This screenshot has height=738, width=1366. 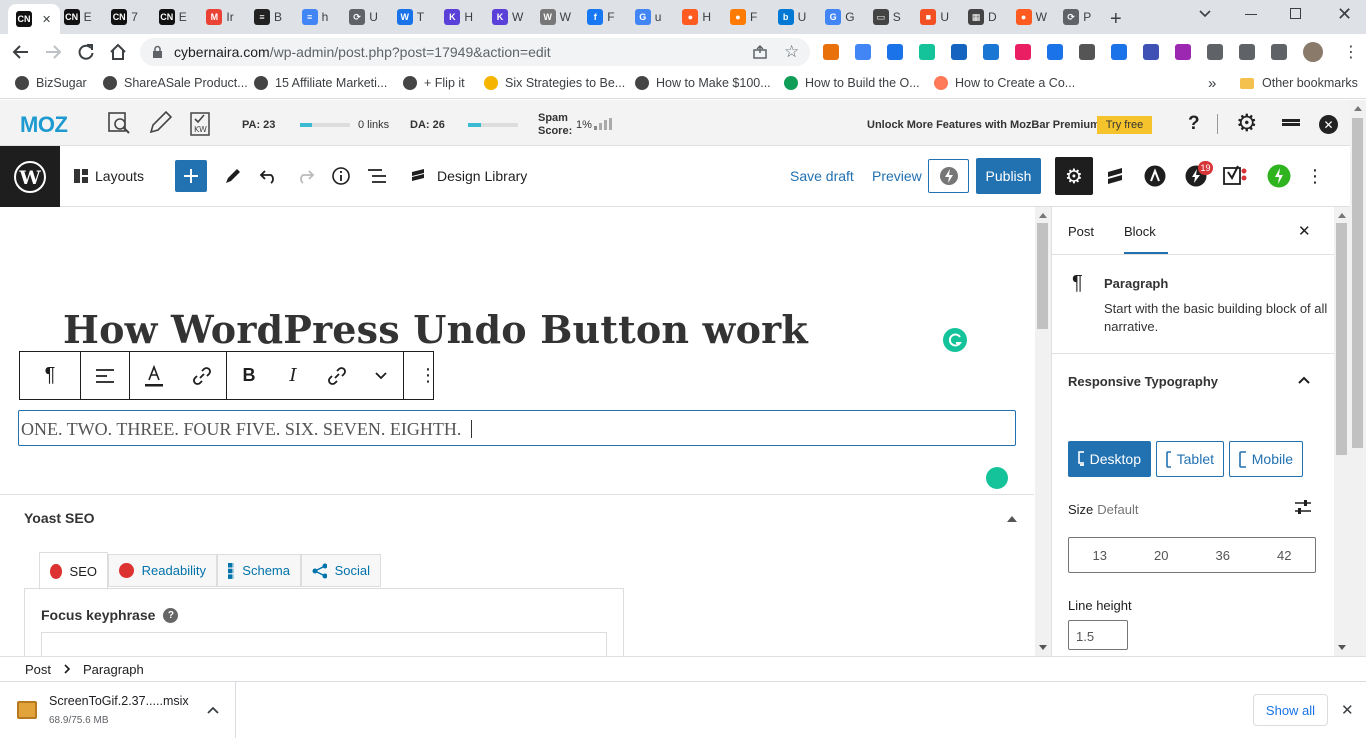 I want to click on options-menu-icon: ⋮, so click(x=1315, y=176).